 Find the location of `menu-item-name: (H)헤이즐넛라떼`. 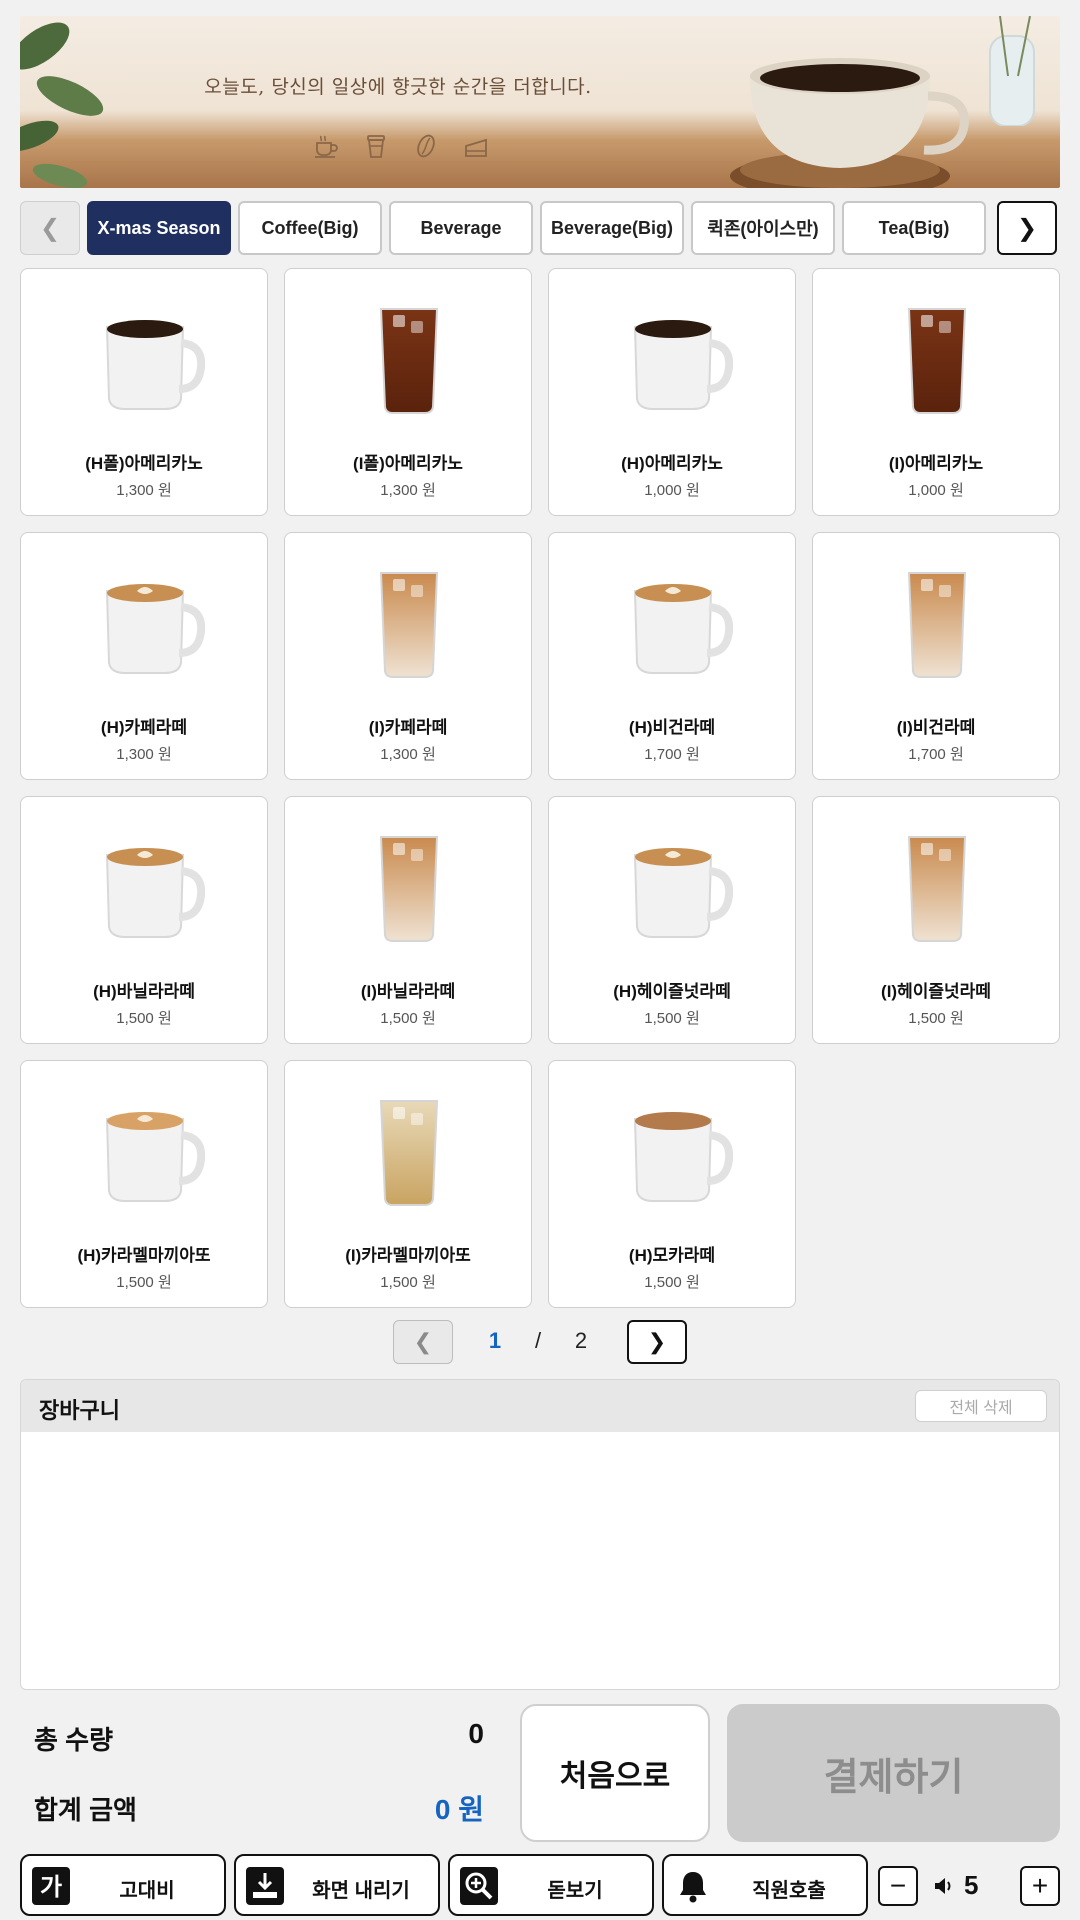

menu-item-name: (H)헤이즐넛라떼 is located at coordinates (672, 991).